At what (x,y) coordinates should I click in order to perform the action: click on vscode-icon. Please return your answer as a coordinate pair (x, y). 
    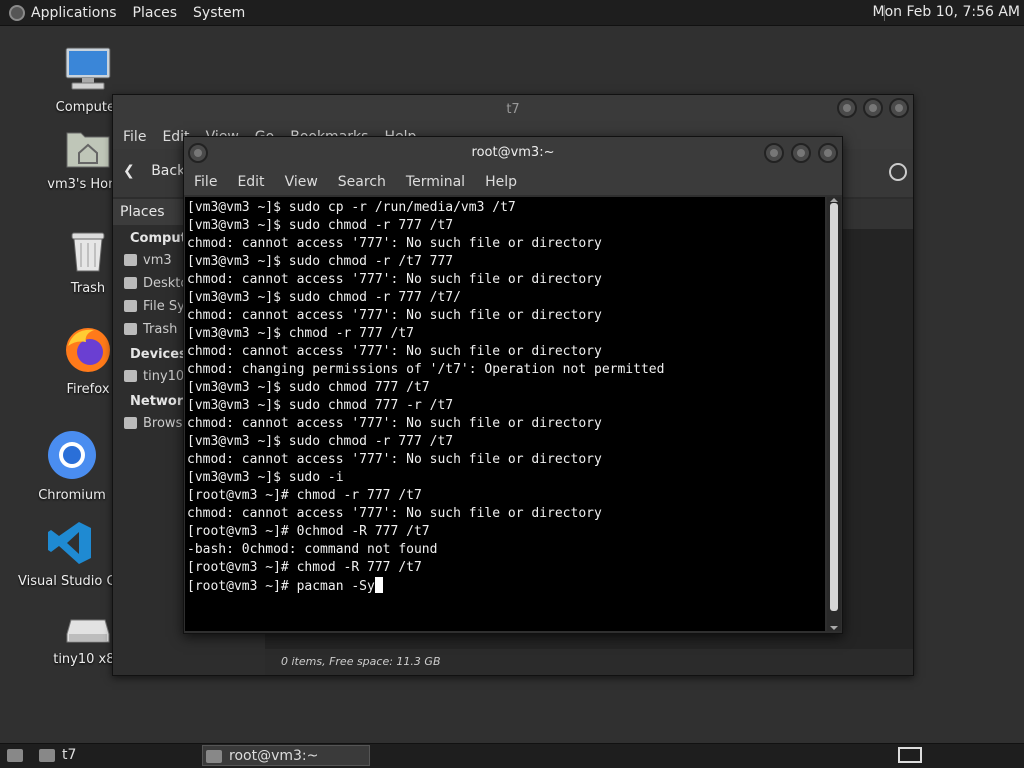
    Looking at the image, I should click on (70, 545).